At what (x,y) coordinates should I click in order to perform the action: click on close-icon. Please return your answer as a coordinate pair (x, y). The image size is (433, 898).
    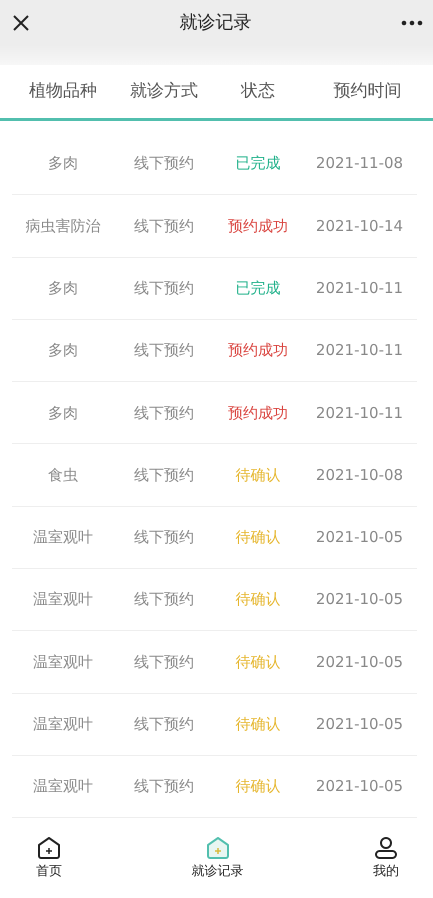
    Looking at the image, I should click on (21, 23).